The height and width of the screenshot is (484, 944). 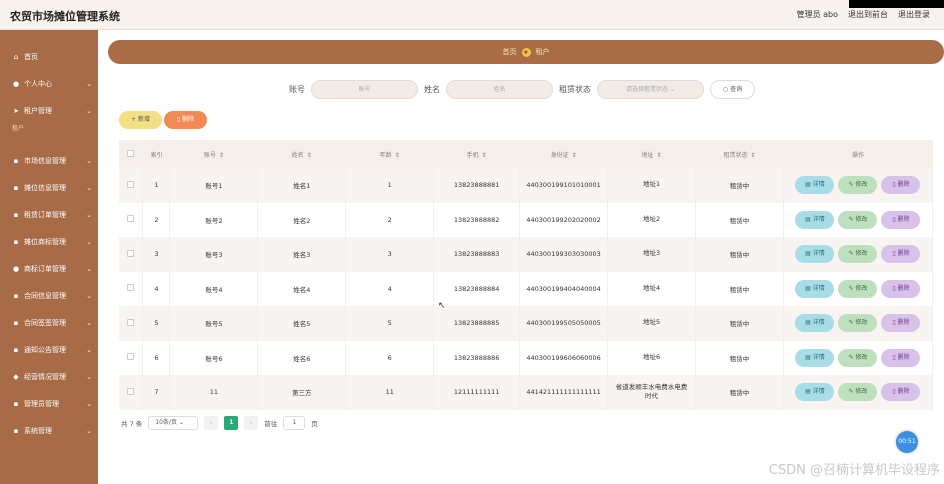 What do you see at coordinates (302, 154) in the screenshot?
I see `column-header: 姓名 ⇕` at bounding box center [302, 154].